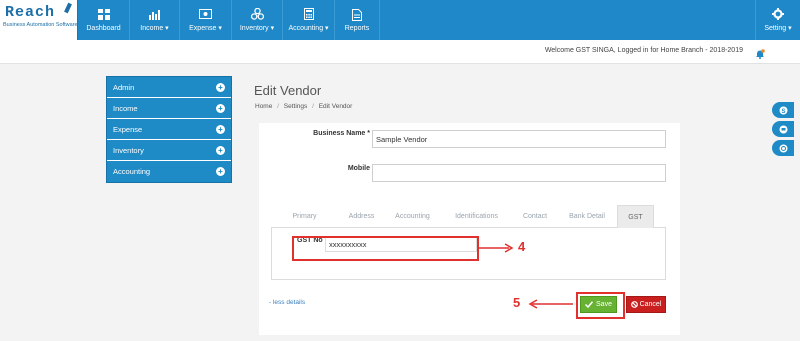  I want to click on svg-text: S, so click(783, 111).